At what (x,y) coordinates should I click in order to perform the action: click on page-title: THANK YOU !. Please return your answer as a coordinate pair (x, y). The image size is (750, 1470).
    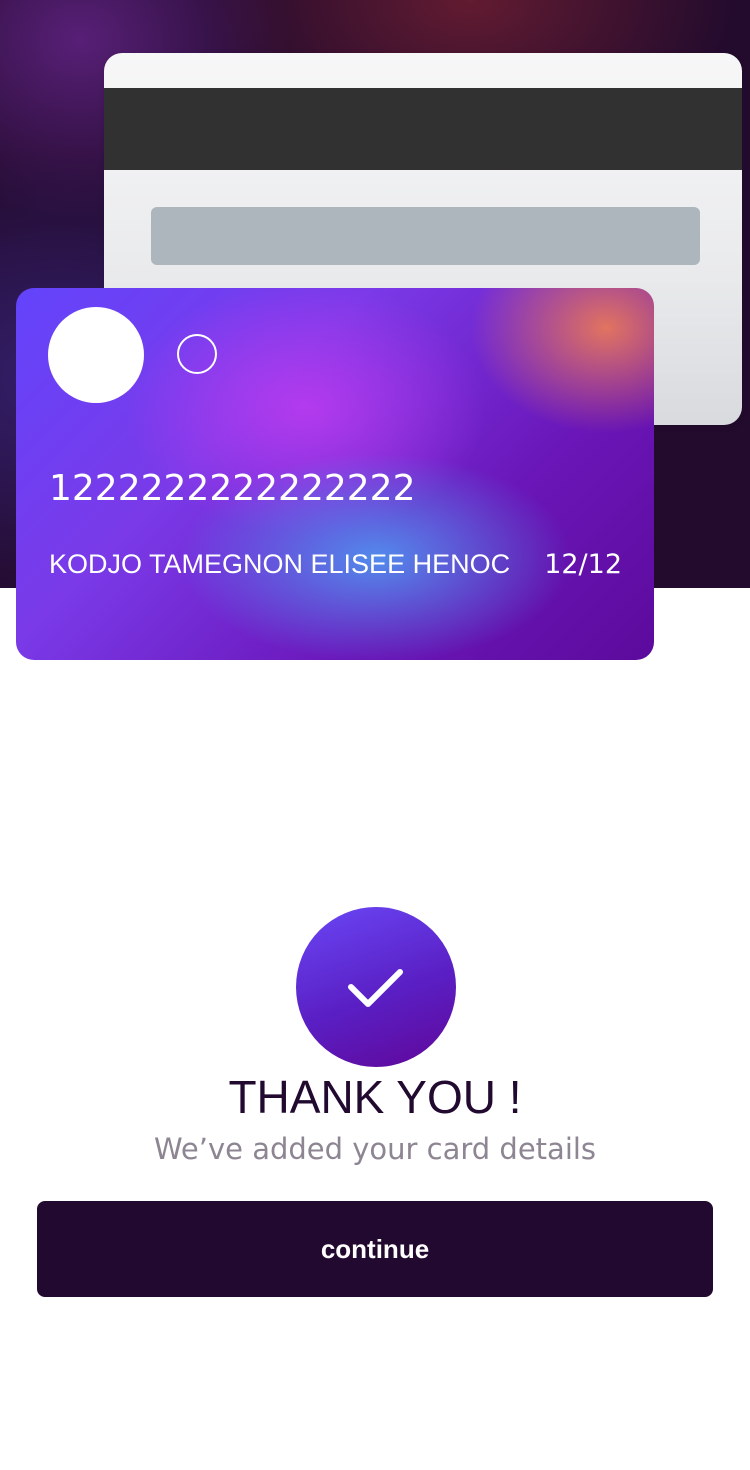
    Looking at the image, I should click on (375, 1097).